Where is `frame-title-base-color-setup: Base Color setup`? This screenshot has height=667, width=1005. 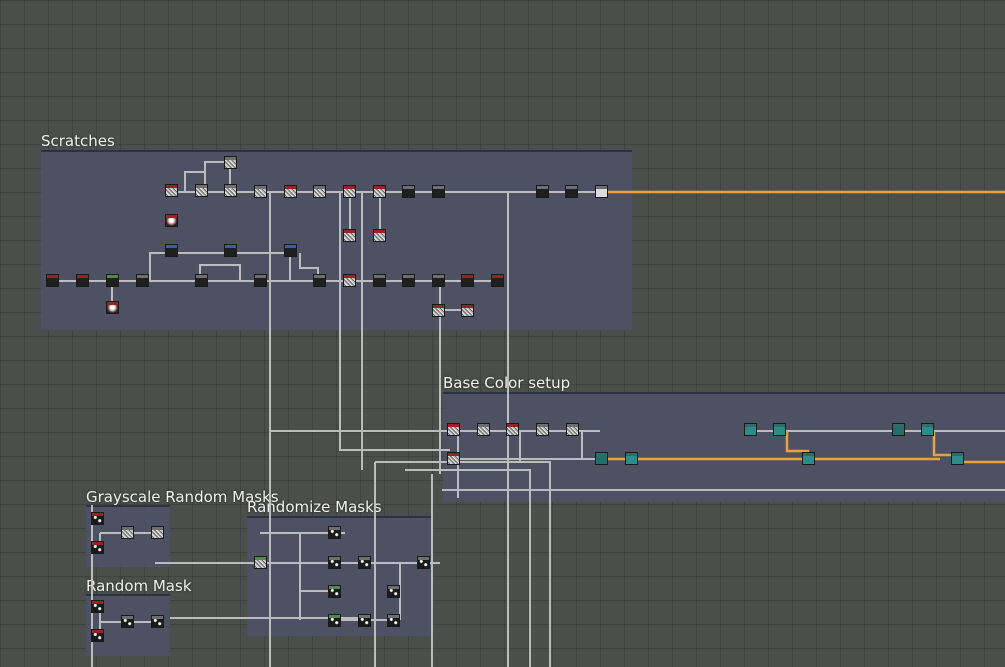
frame-title-base-color-setup: Base Color setup is located at coordinates (506, 383).